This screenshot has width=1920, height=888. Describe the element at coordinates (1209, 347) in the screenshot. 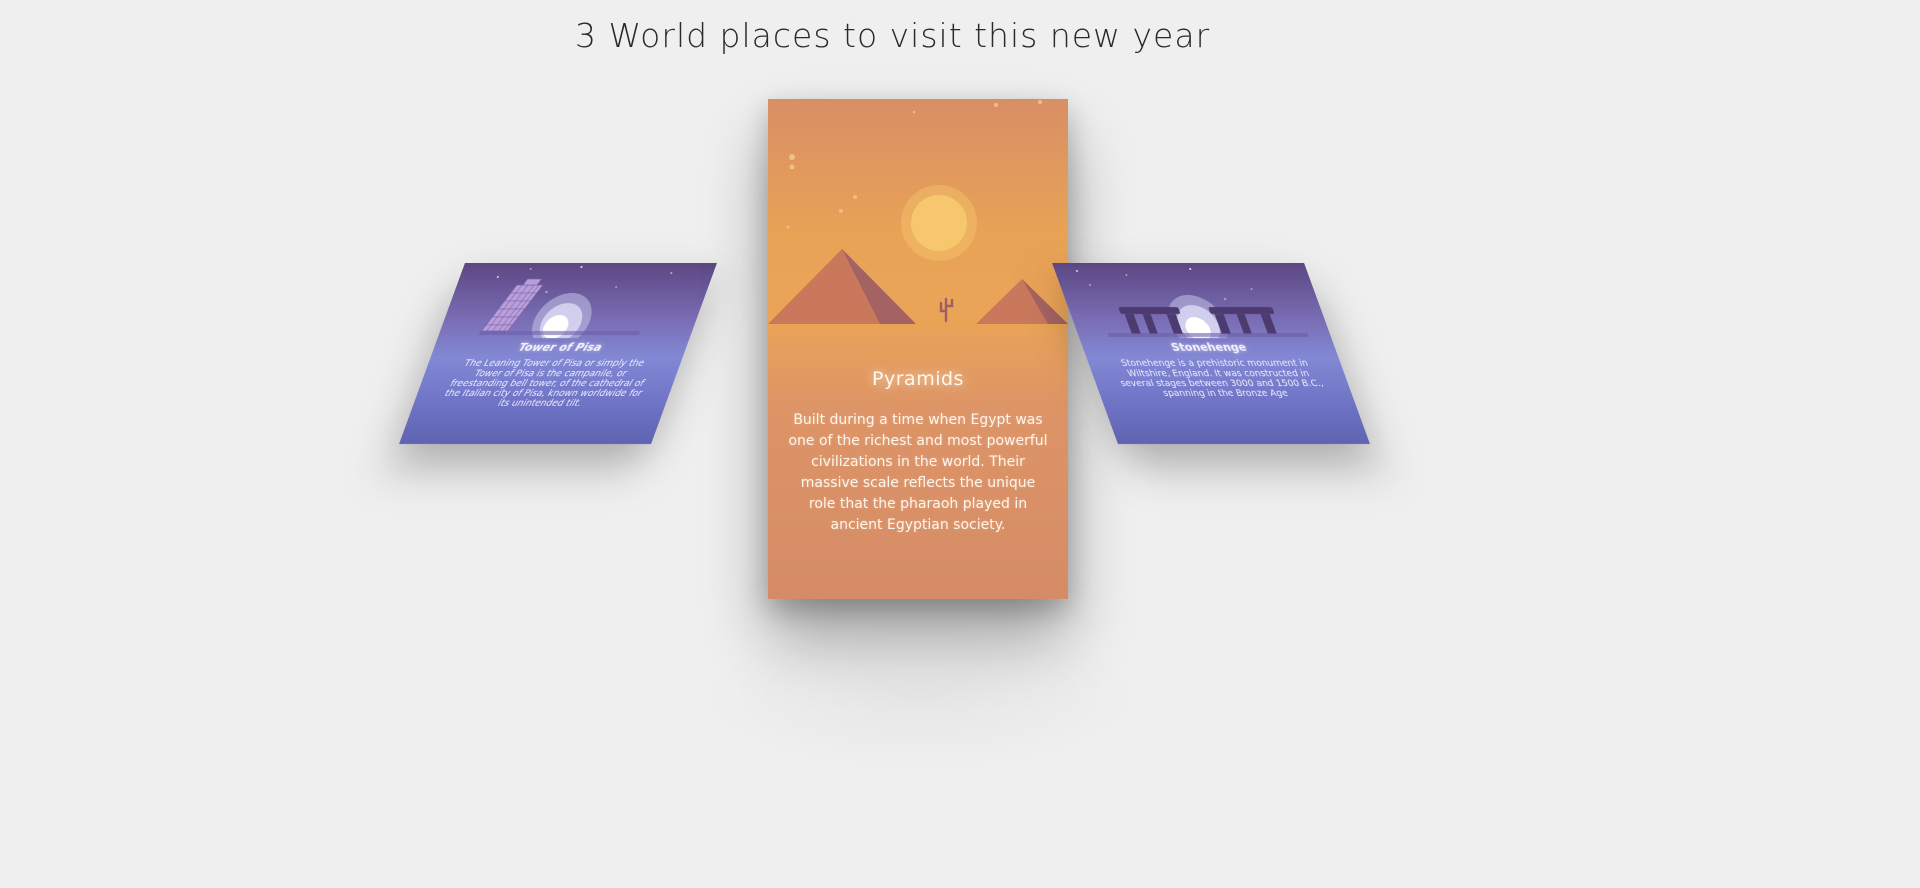

I see `card-title: Stonehenge` at that location.